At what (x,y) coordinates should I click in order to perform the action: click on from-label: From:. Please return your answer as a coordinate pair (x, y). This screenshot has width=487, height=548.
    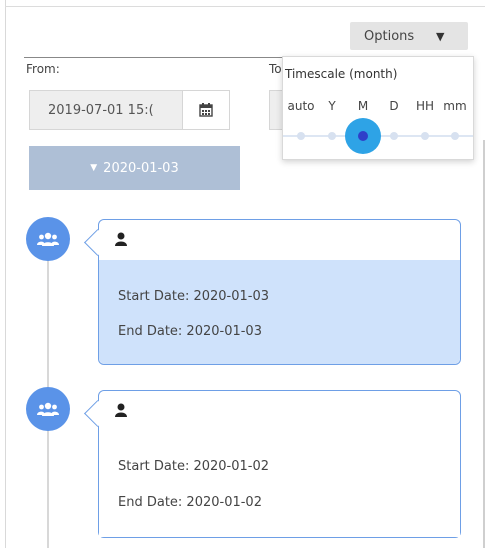
    Looking at the image, I should click on (43, 69).